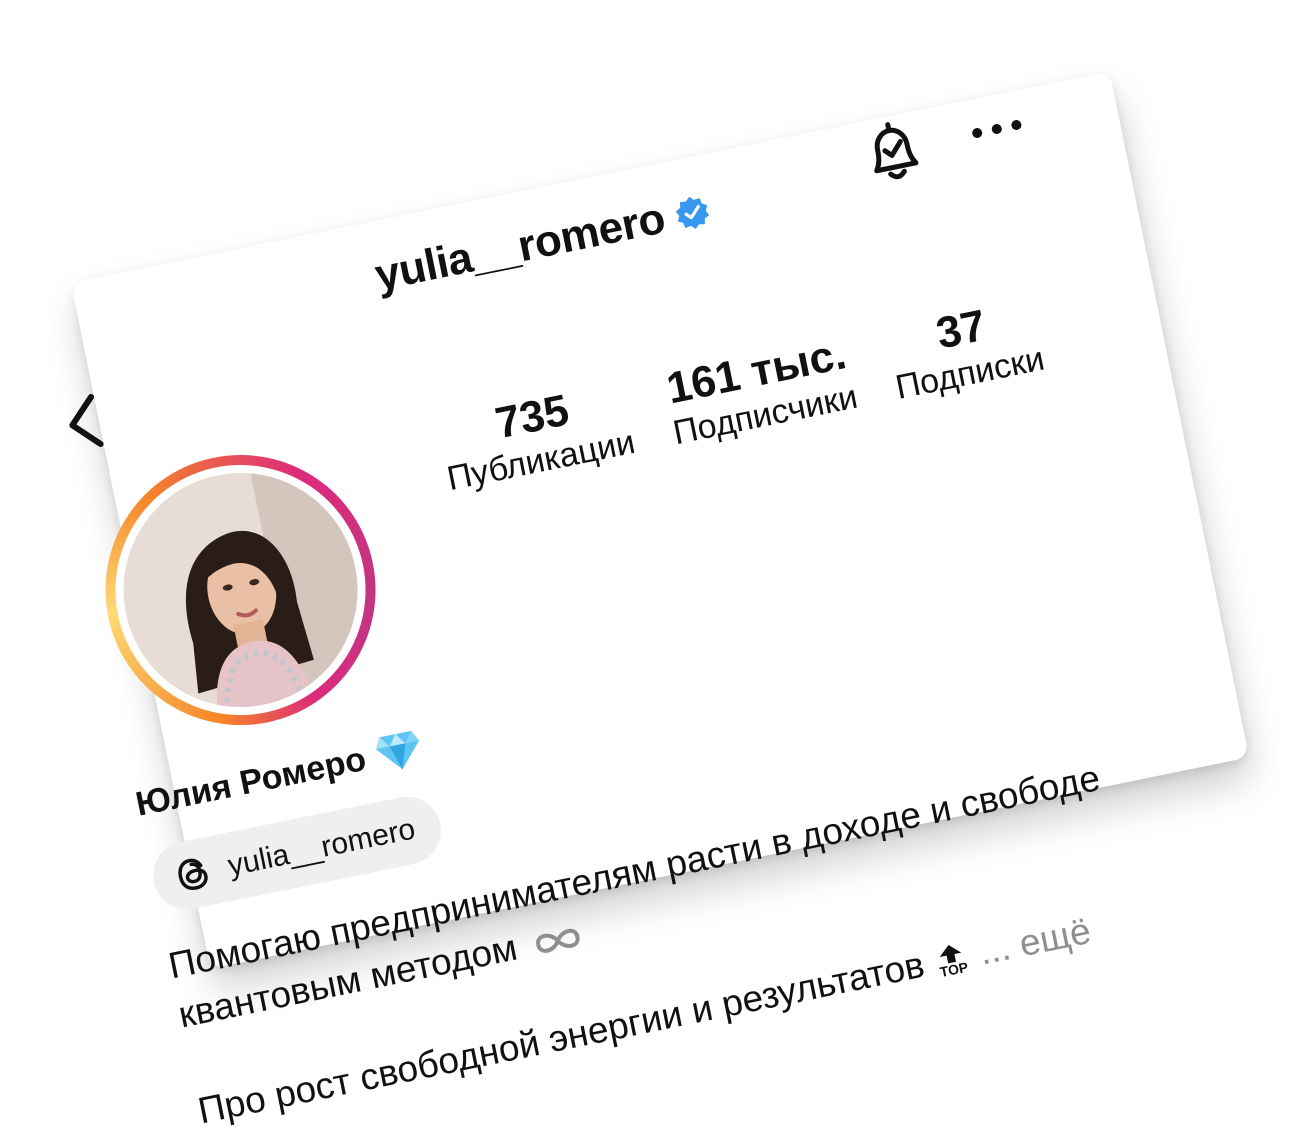  I want to click on infinity-icon, so click(558, 940).